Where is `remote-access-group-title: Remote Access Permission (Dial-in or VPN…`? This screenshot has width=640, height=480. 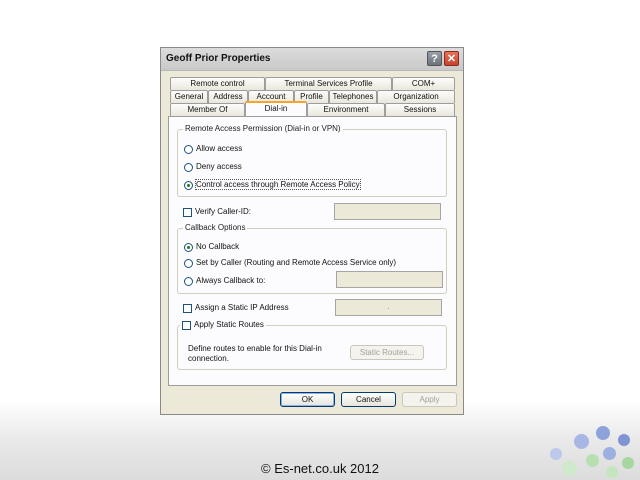
remote-access-group-title: Remote Access Permission (Dial-in or VPN… is located at coordinates (263, 128).